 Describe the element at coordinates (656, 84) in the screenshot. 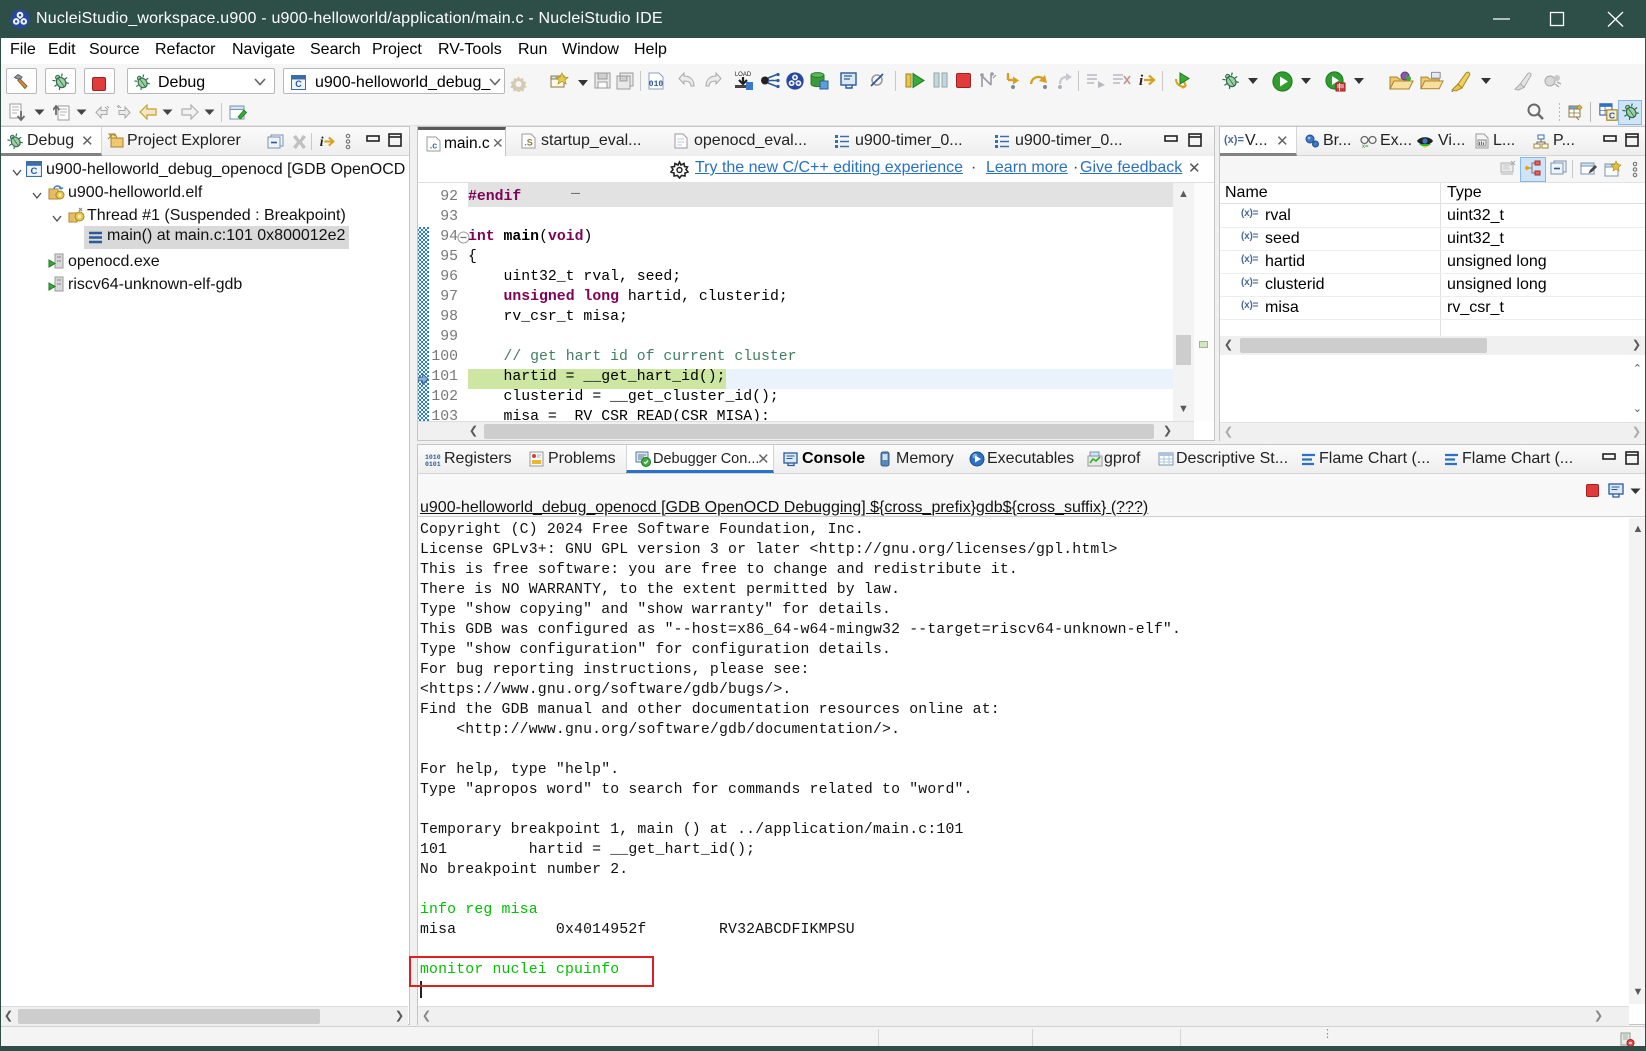

I see `svg-text: 010` at that location.